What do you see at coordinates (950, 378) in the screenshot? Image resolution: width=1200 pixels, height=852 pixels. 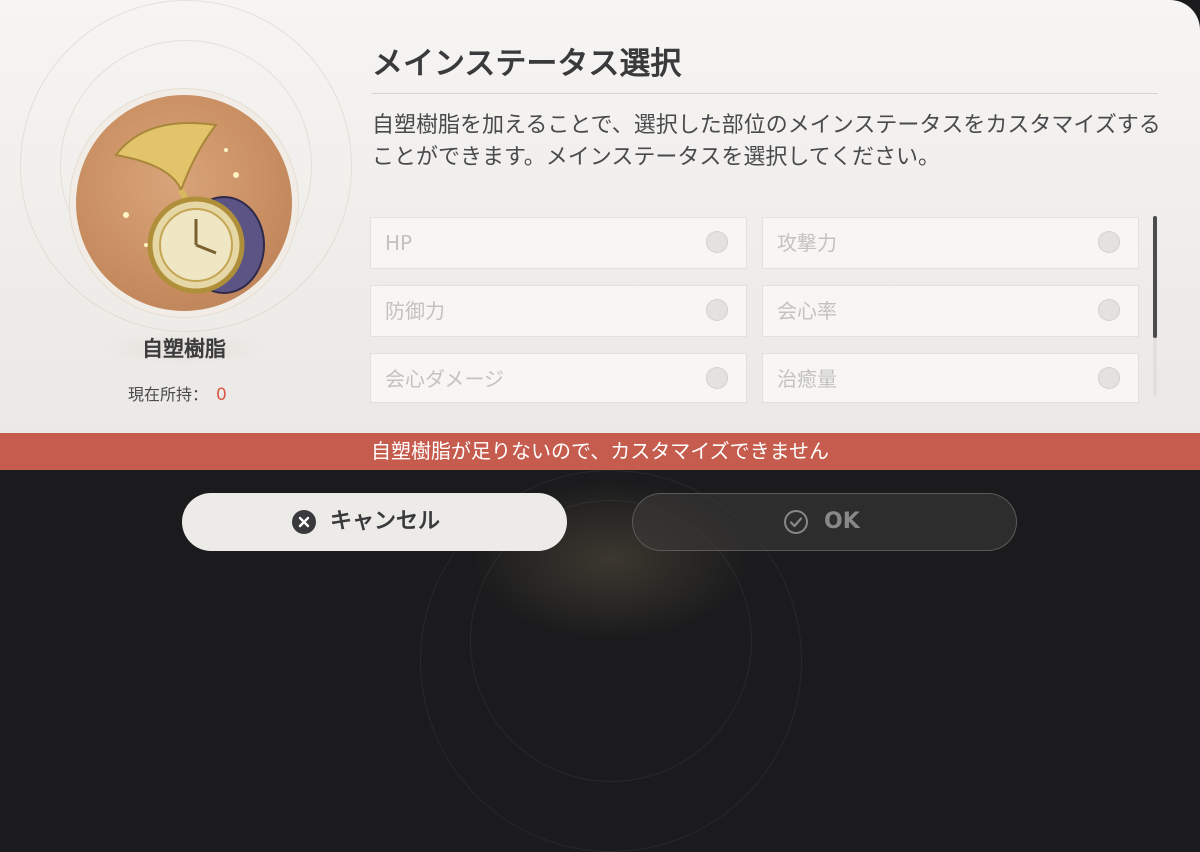 I see `stat-option-healing: 治癒量` at bounding box center [950, 378].